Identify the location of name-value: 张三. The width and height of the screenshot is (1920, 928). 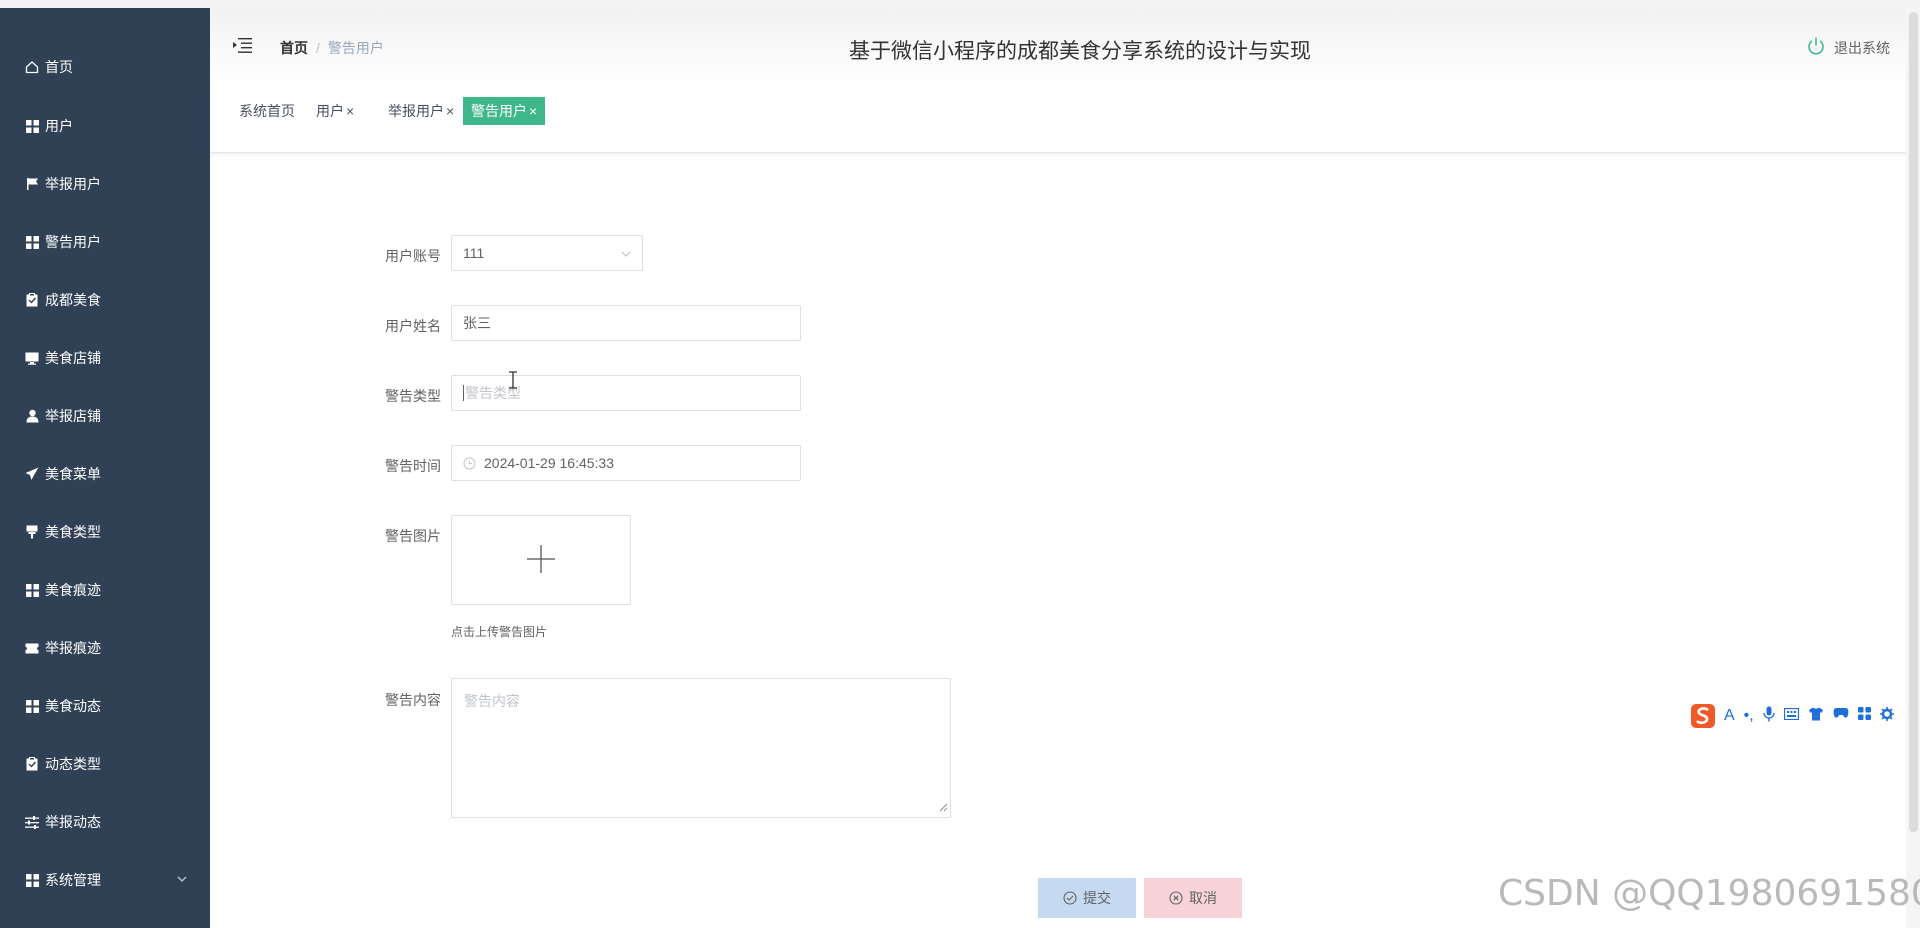
(477, 323).